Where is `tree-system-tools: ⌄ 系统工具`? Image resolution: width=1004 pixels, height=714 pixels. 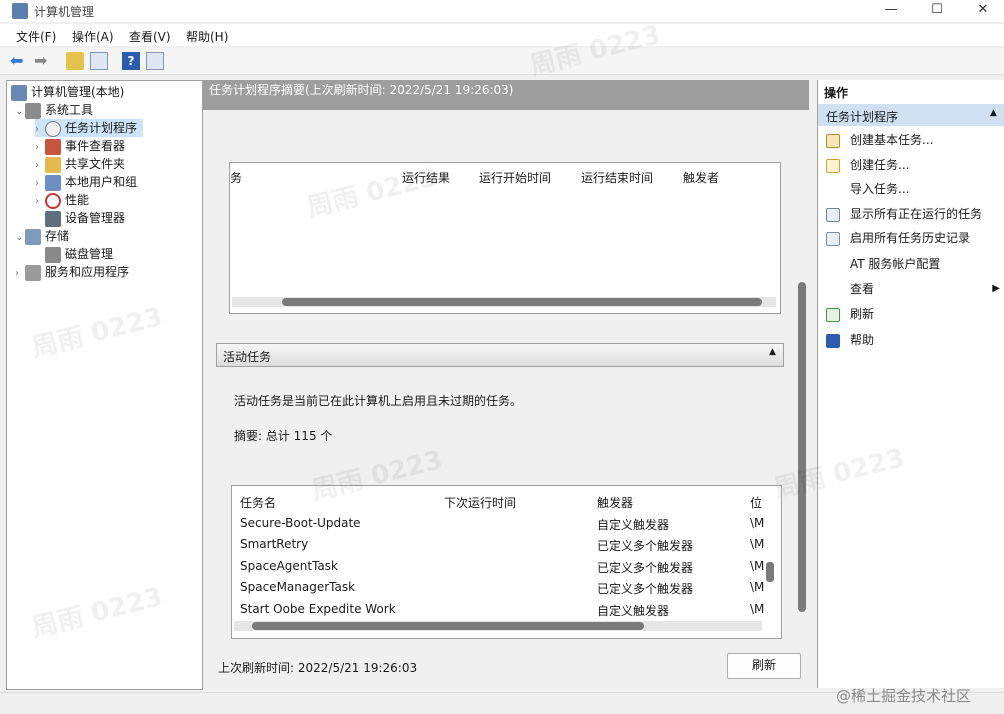 tree-system-tools: ⌄ 系统工具 is located at coordinates (54, 110).